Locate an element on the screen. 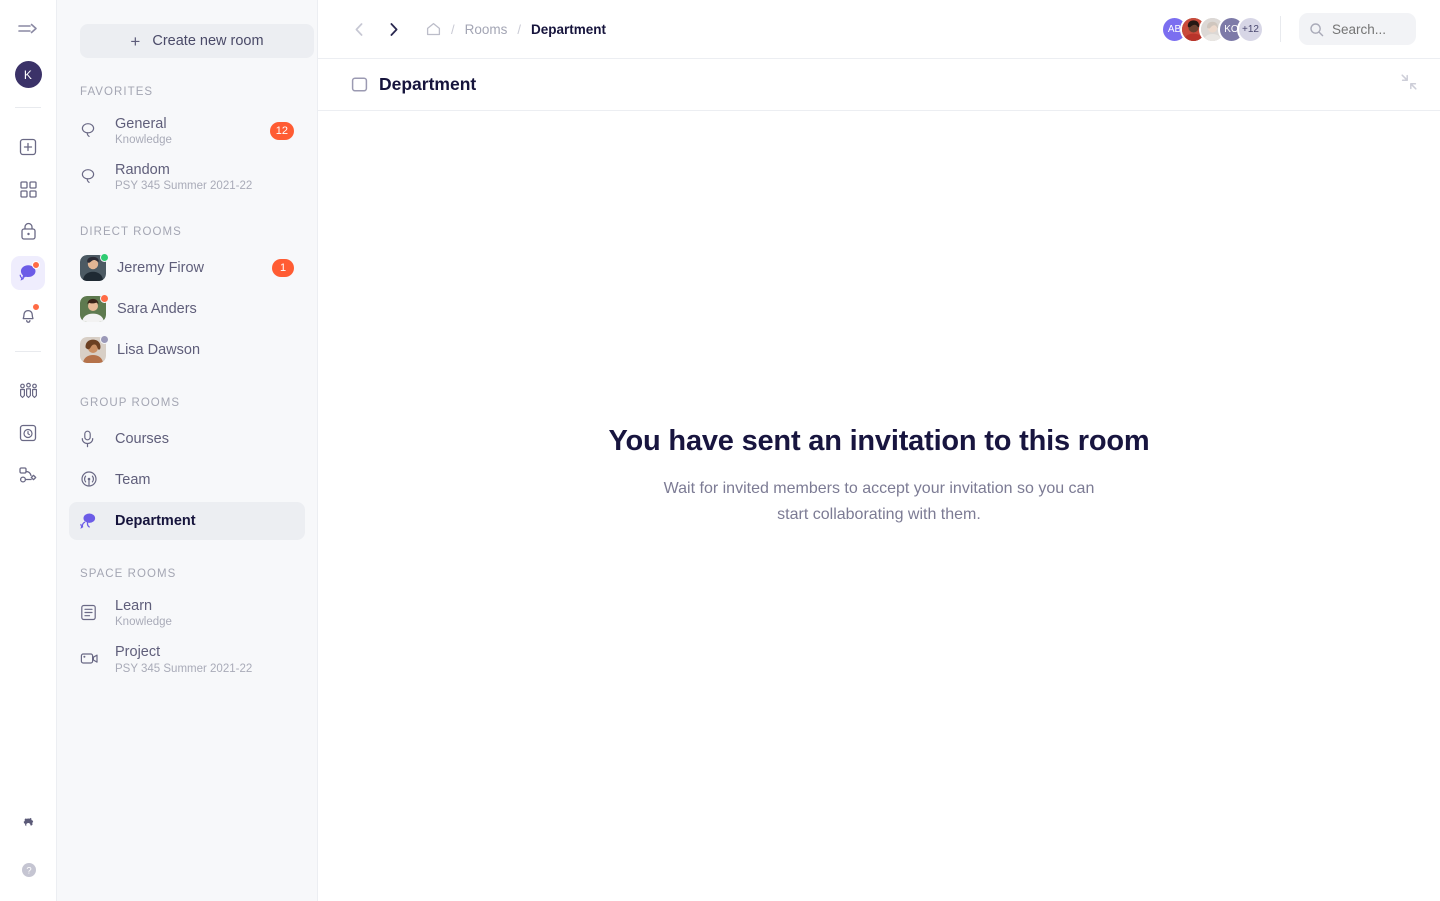  member-avatar-group: AB KO +12 is located at coordinates (1212, 29).